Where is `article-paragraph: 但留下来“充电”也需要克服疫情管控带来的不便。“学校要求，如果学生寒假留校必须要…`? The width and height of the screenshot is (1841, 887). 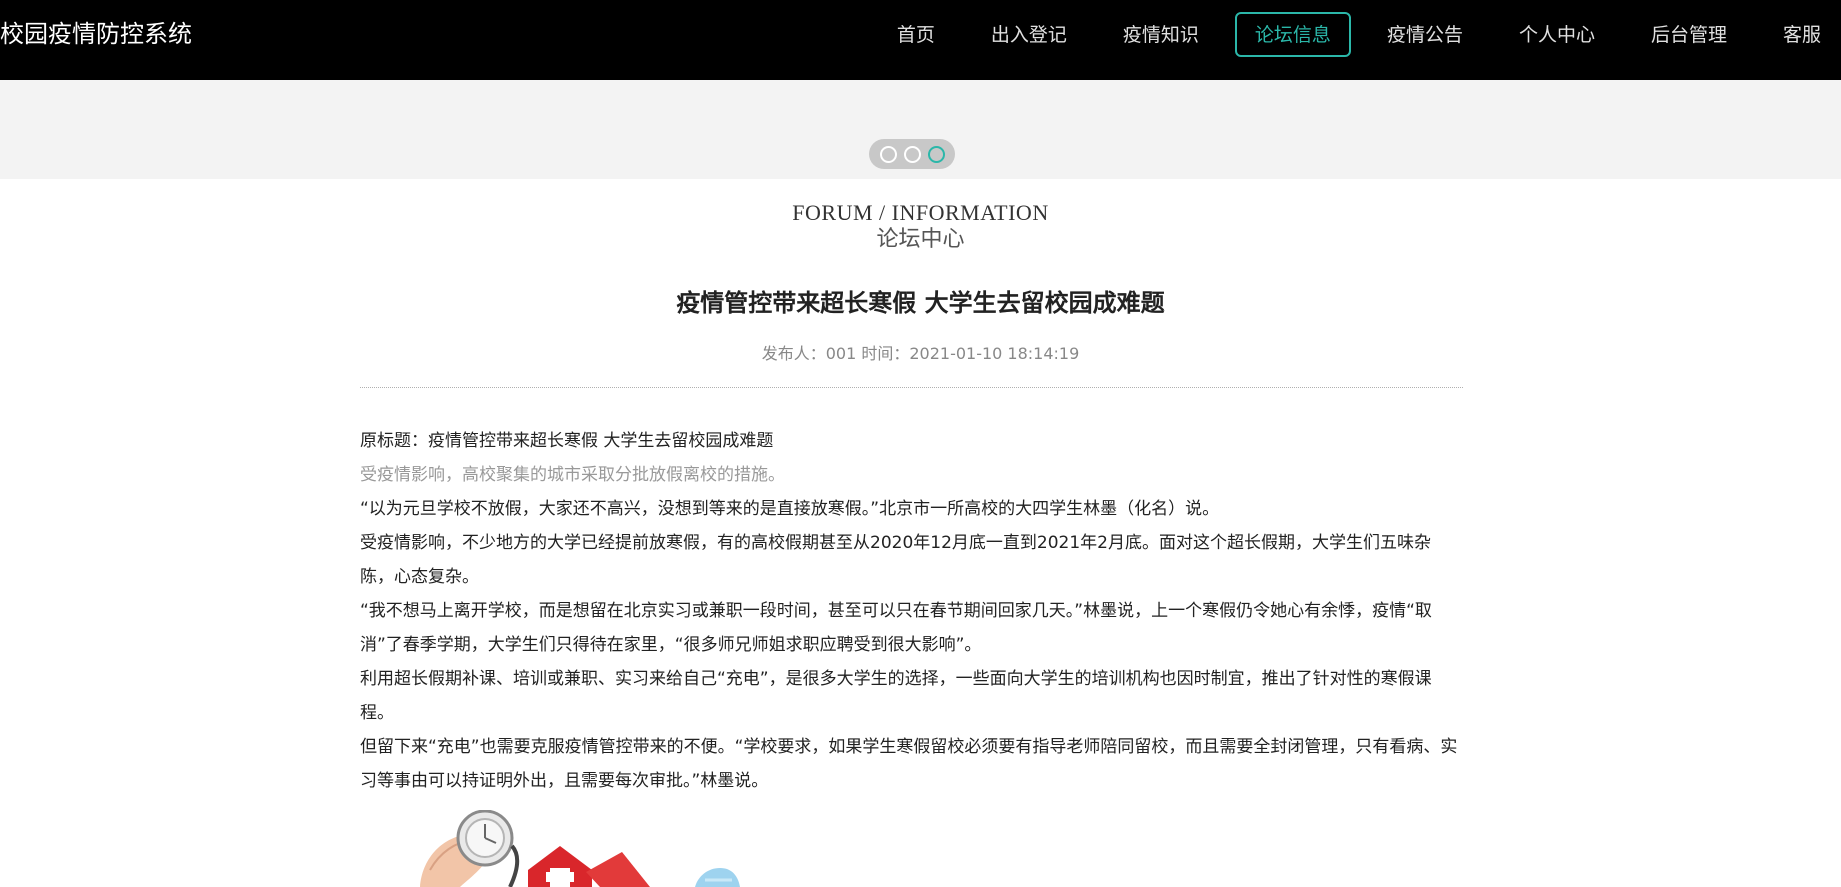 article-paragraph: 但留下来“充电”也需要克服疫情管控带来的不便。“学校要求，如果学生寒假留校必须要… is located at coordinates (909, 764).